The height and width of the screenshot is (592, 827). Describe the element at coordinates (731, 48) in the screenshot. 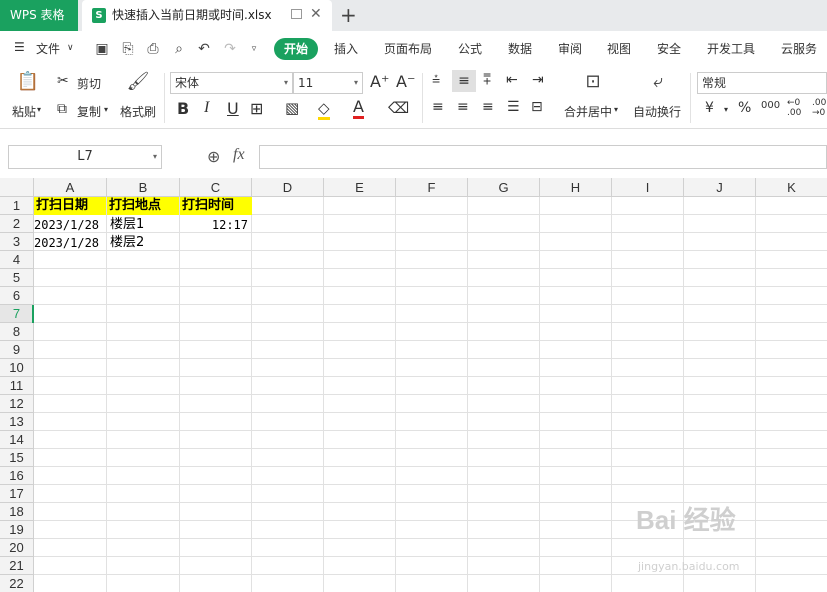

I see `menu-tab-developer: 开发工具` at that location.